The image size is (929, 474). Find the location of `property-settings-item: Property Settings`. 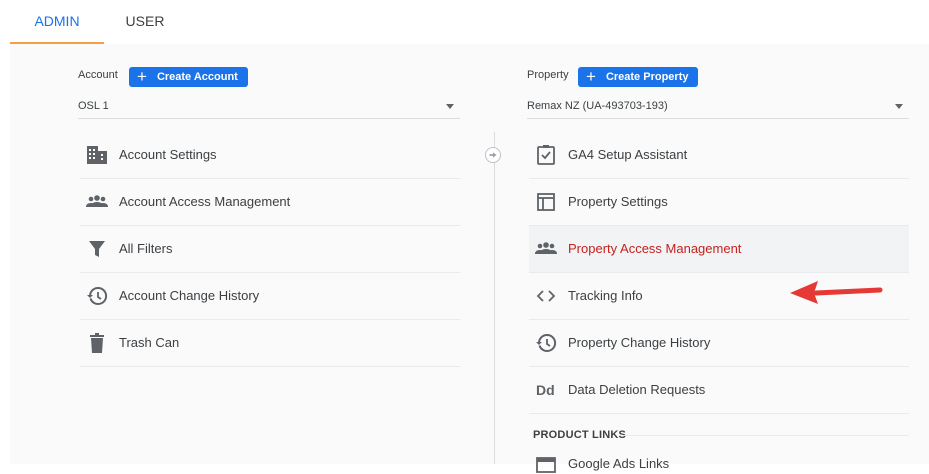

property-settings-item: Property Settings is located at coordinates (719, 202).